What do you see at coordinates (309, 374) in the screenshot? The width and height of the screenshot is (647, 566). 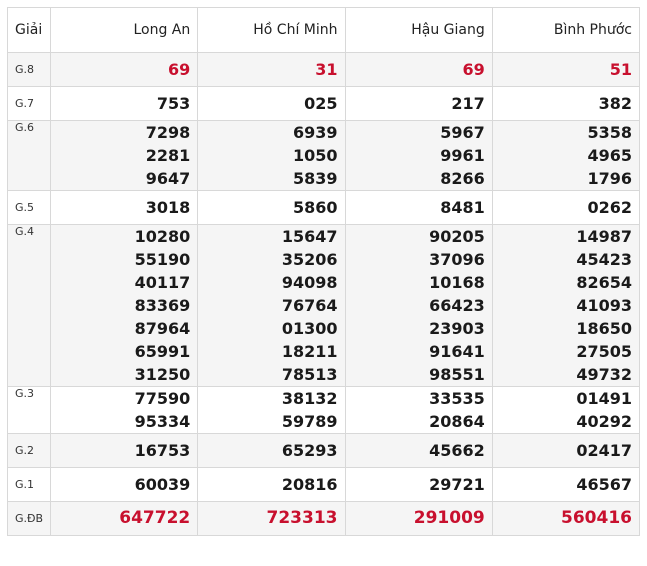 I see `result-number: 78513` at bounding box center [309, 374].